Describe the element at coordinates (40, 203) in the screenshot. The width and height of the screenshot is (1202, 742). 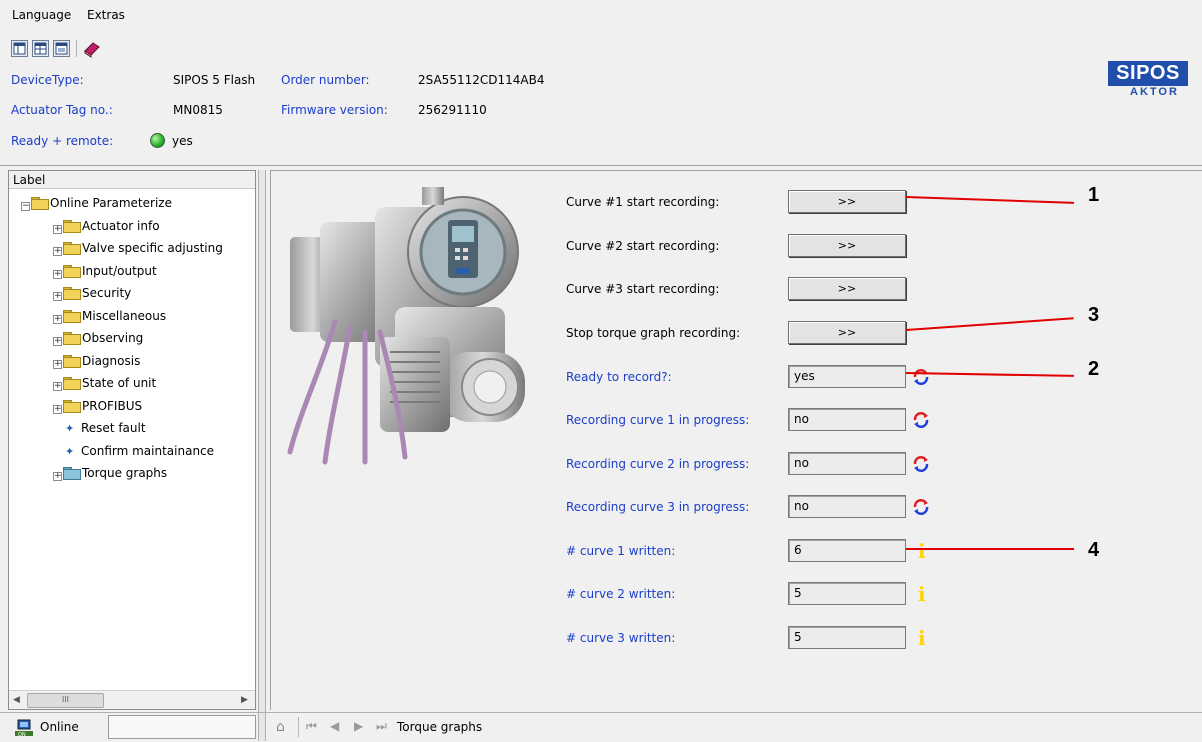
I see `open-folder-icon` at that location.